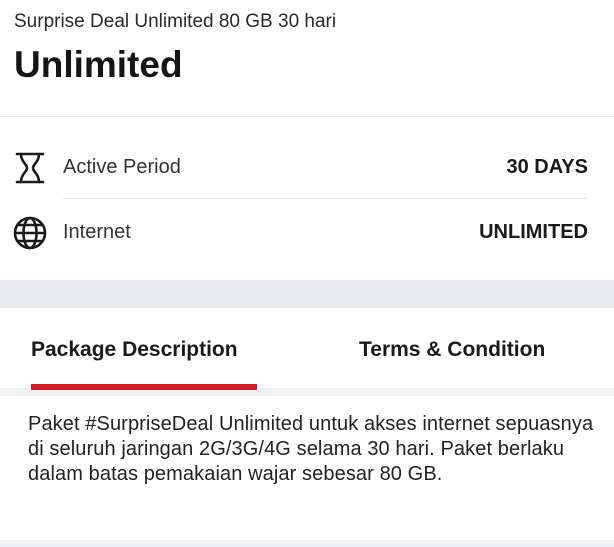 Image resolution: width=614 pixels, height=547 pixels. Describe the element at coordinates (307, 166) in the screenshot. I see `detail-row-active-period: Active Period 30 DAYS` at that location.